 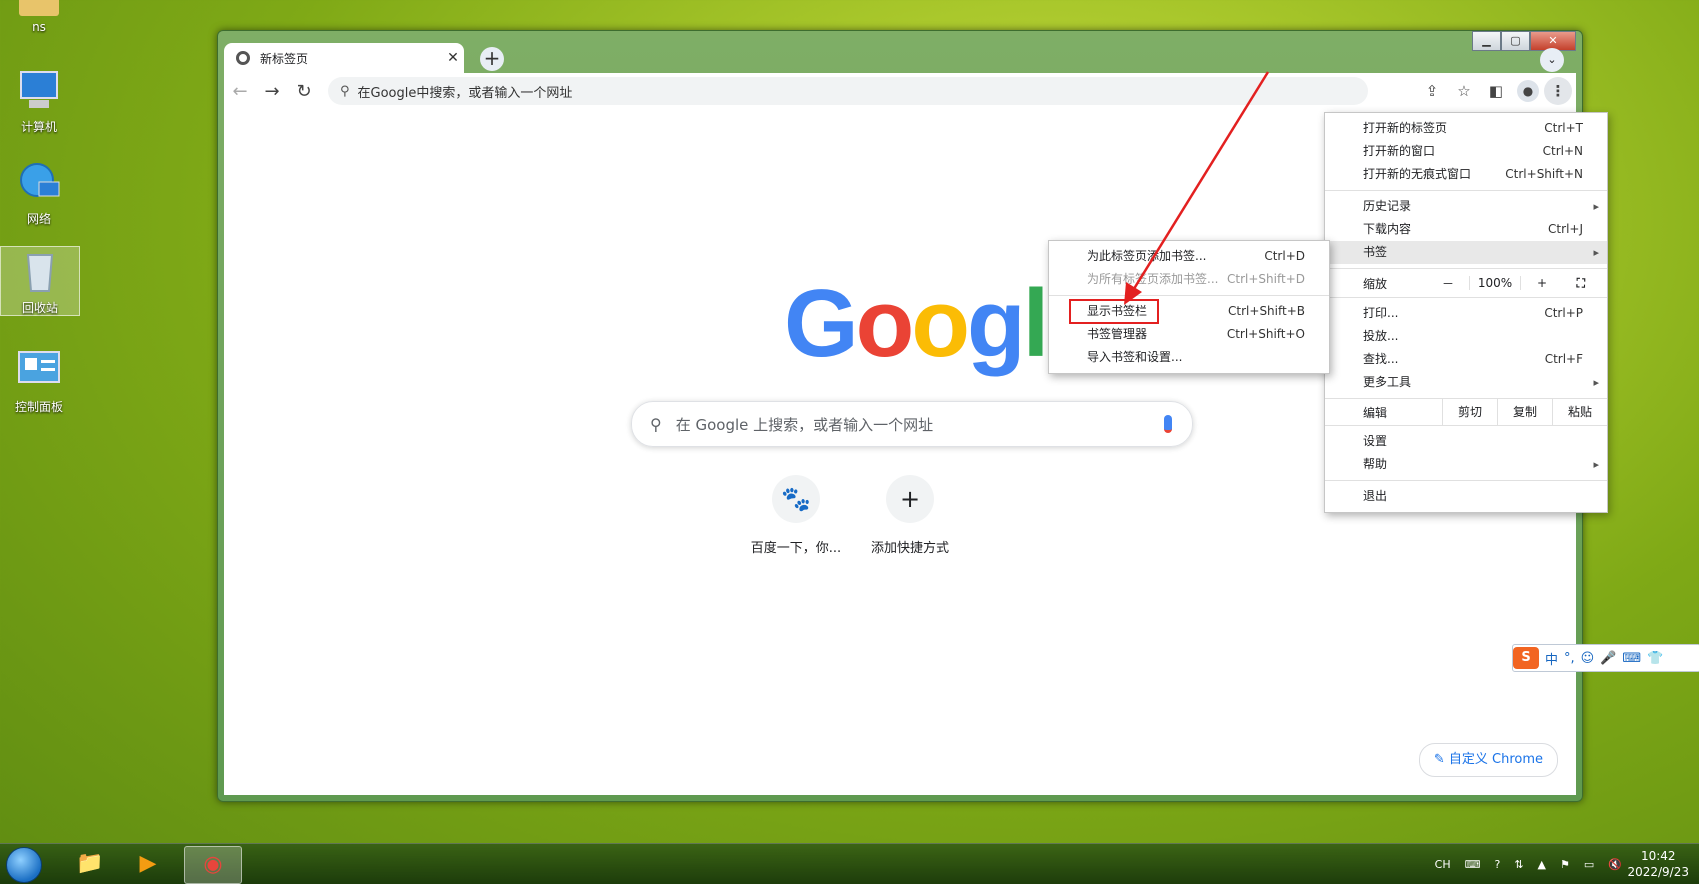 I want to click on taskbar-media-player: ▶, so click(x=148, y=864).